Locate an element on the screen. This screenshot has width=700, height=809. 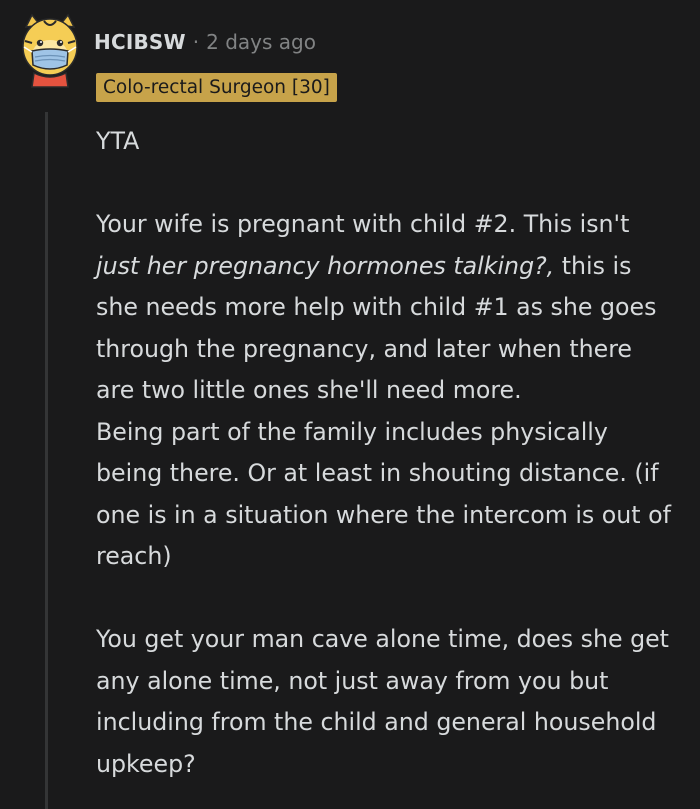
avatar-icon is located at coordinates (50, 50).